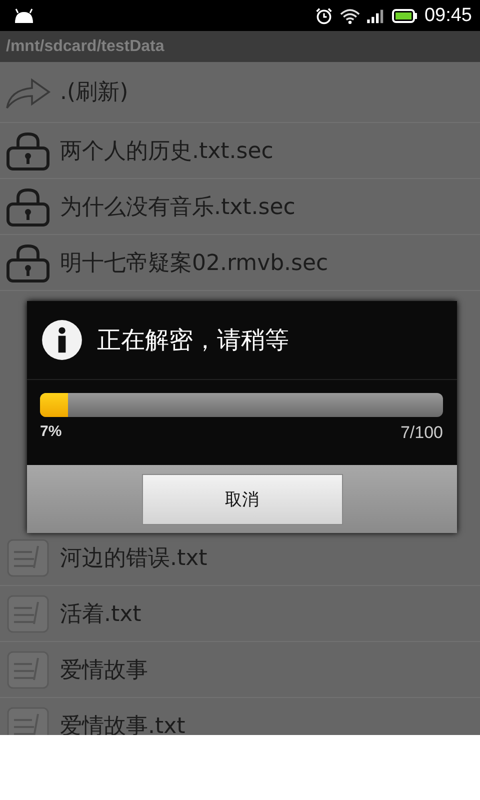 Image resolution: width=480 pixels, height=800 pixels. I want to click on file-name: 为什么没有音乐.txt.sec, so click(178, 208).